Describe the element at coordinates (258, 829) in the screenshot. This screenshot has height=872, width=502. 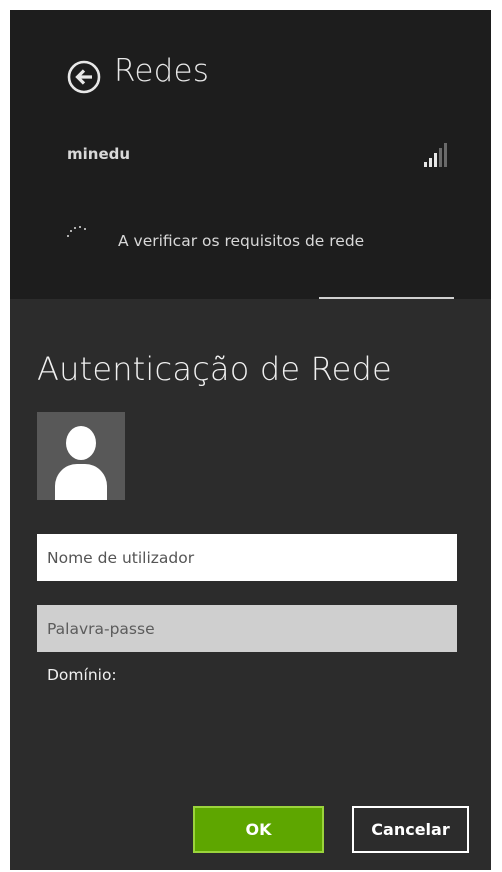
I see `ok-button: OK` at that location.